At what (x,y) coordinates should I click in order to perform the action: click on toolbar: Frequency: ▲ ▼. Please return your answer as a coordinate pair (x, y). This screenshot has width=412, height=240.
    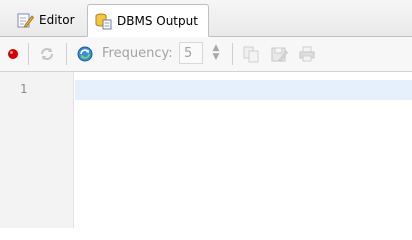
    Looking at the image, I should click on (206, 54).